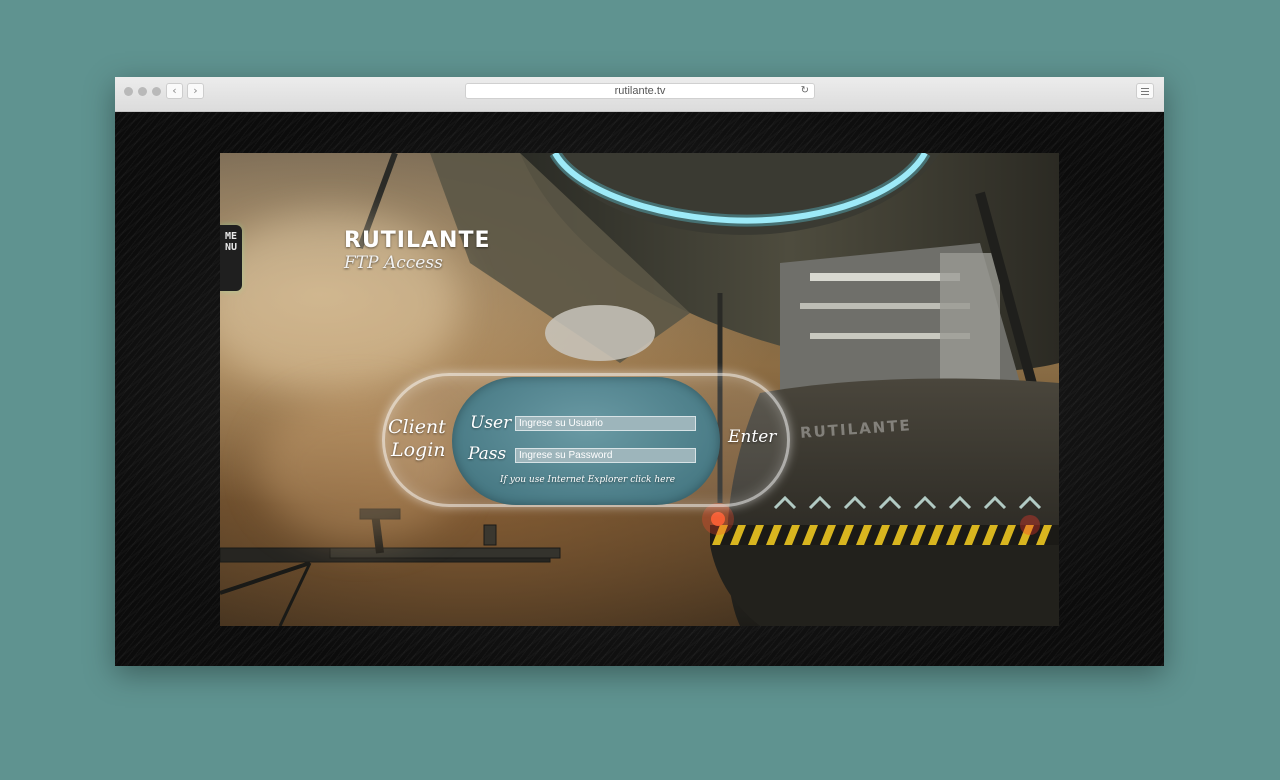 The width and height of the screenshot is (1280, 780). I want to click on close-window-button, so click(128, 91).